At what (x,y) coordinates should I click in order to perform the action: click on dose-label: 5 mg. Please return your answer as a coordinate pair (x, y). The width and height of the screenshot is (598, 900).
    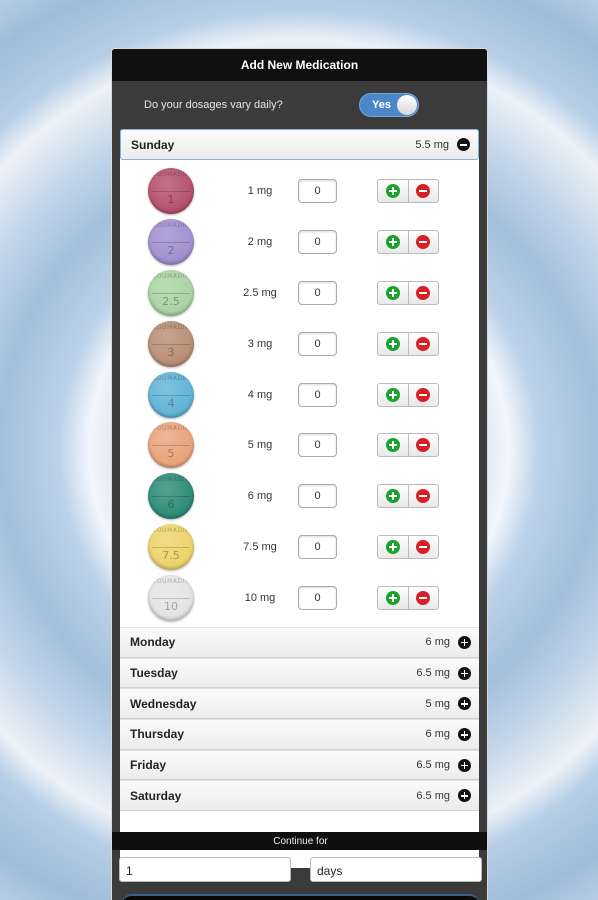
    Looking at the image, I should click on (260, 445).